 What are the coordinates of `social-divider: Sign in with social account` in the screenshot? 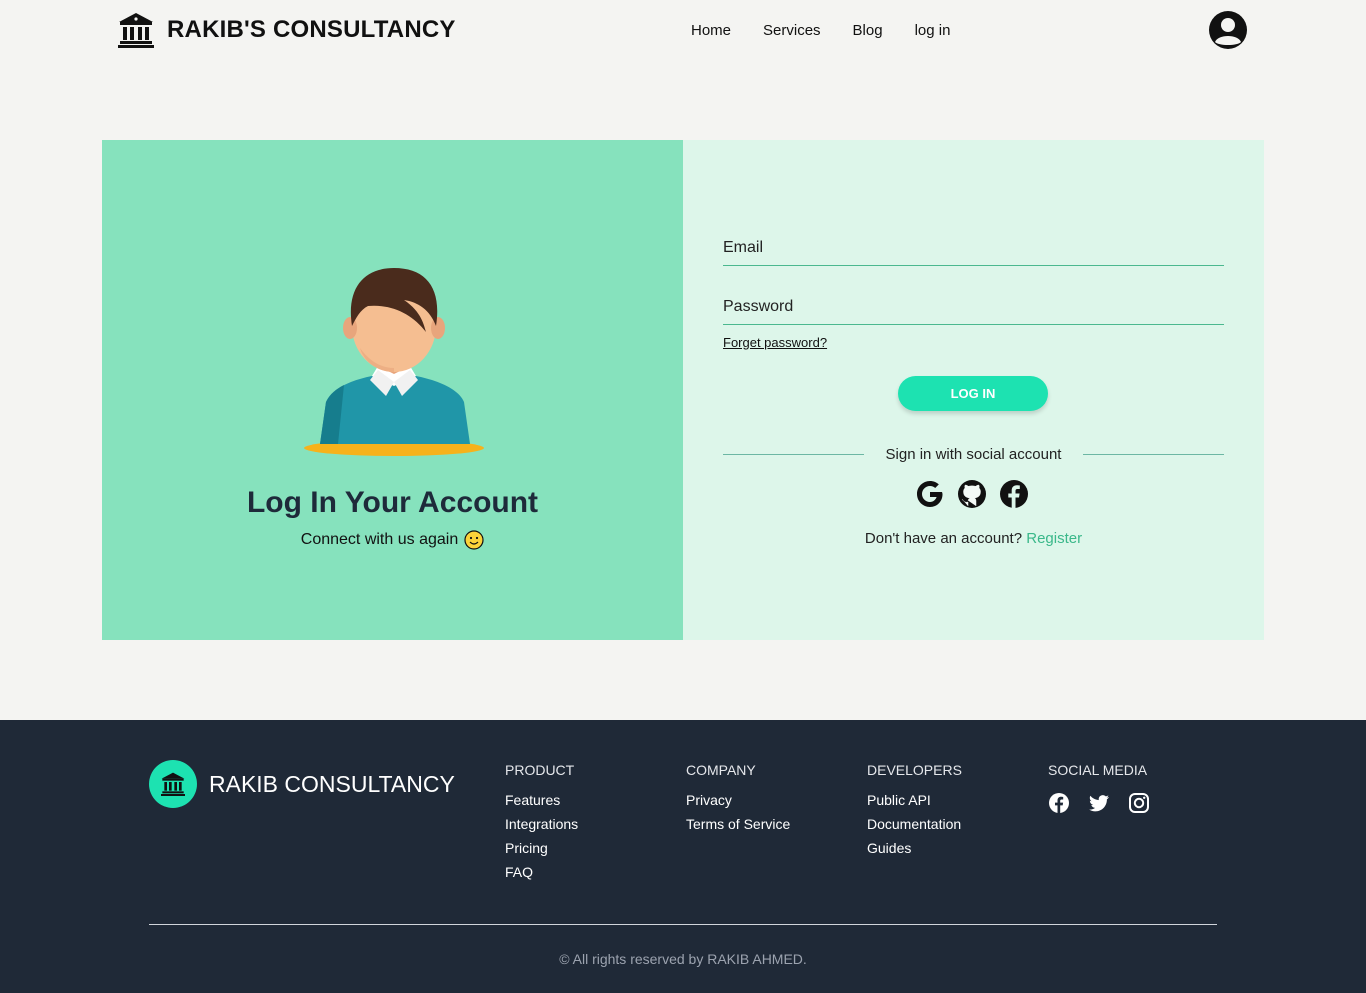 It's located at (973, 454).